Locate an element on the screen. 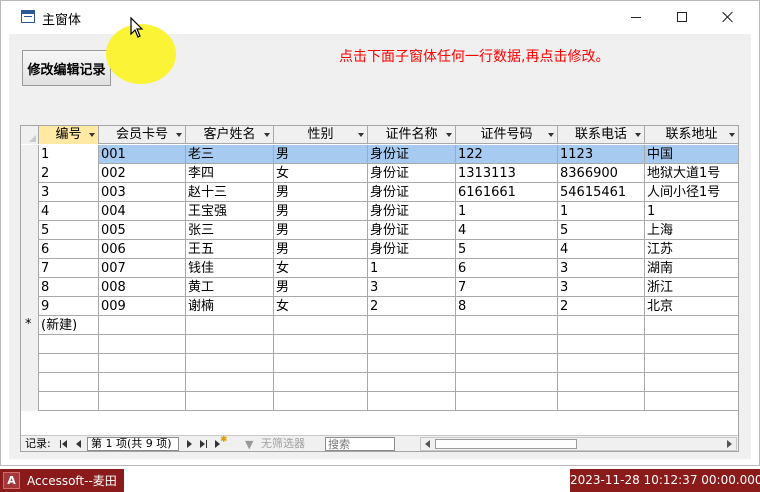  table-cell: 8366900 is located at coordinates (601, 173).